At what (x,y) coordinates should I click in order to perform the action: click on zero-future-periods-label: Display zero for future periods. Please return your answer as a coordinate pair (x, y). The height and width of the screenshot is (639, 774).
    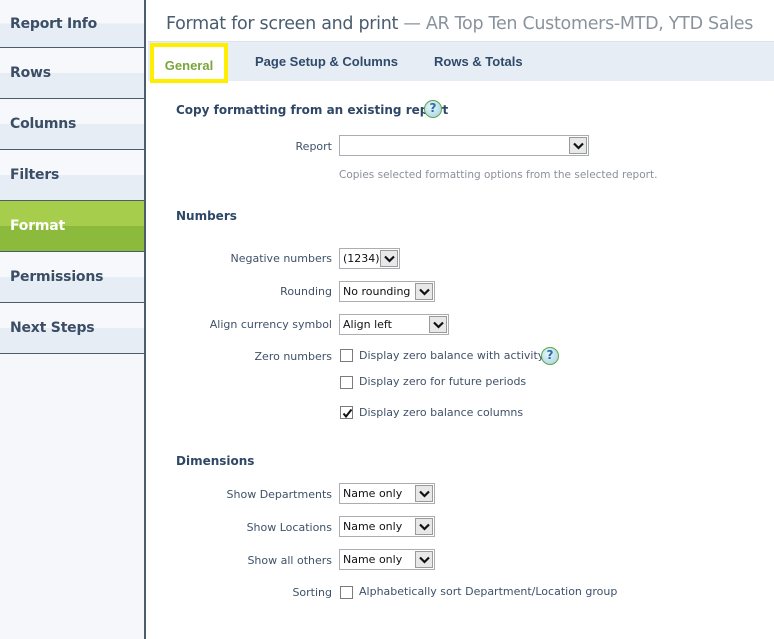
    Looking at the image, I should click on (443, 381).